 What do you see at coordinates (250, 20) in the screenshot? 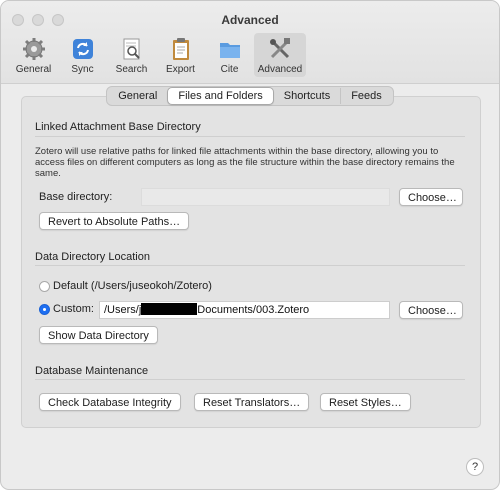
I see `window-title: Advanced` at bounding box center [250, 20].